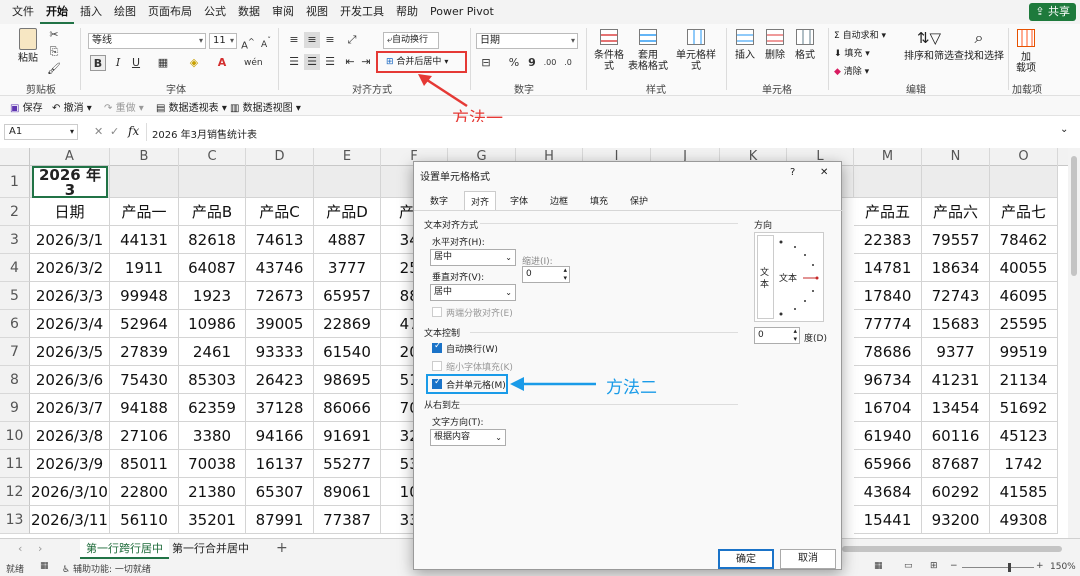 The width and height of the screenshot is (1080, 576). Describe the element at coordinates (648, 50) in the screenshot. I see `table-format-button: 套用 表格格式` at that location.